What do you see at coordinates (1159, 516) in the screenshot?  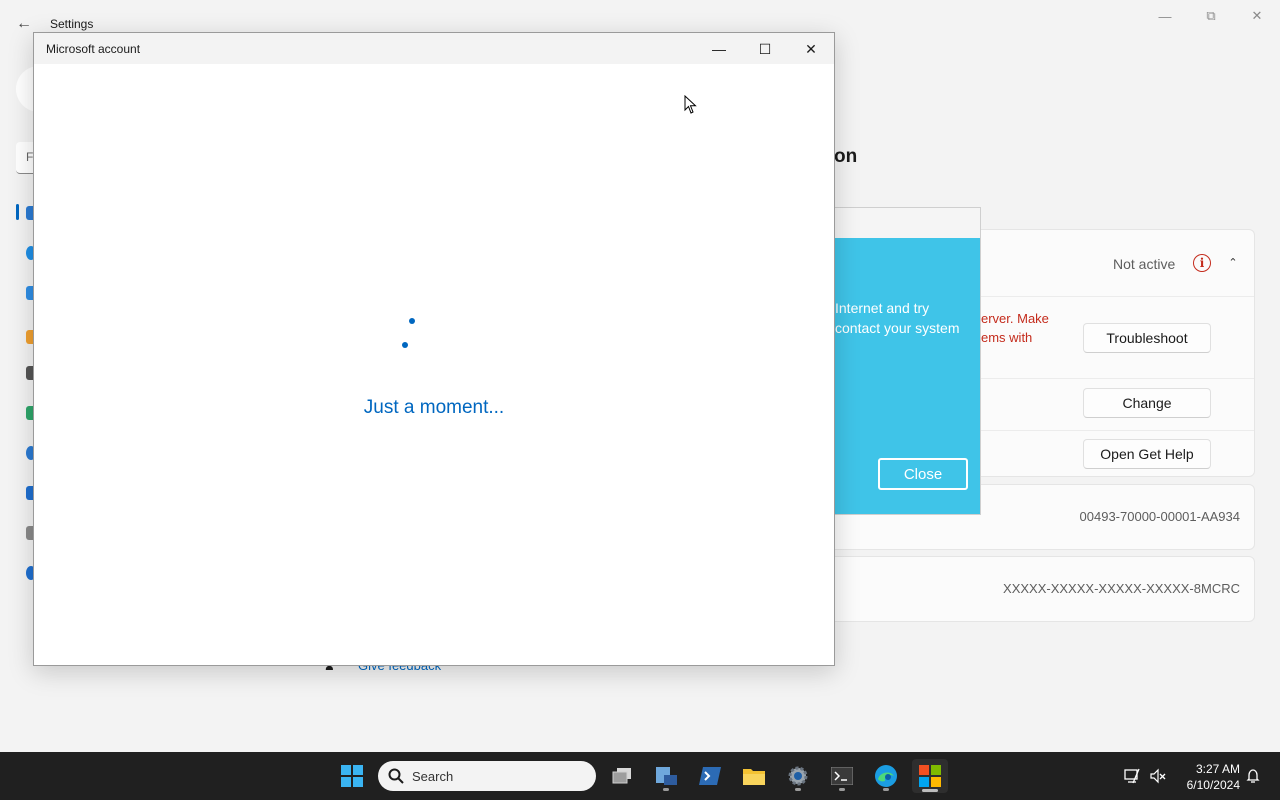 I see `product-id-value: 00493-70000-00001-AA934` at bounding box center [1159, 516].